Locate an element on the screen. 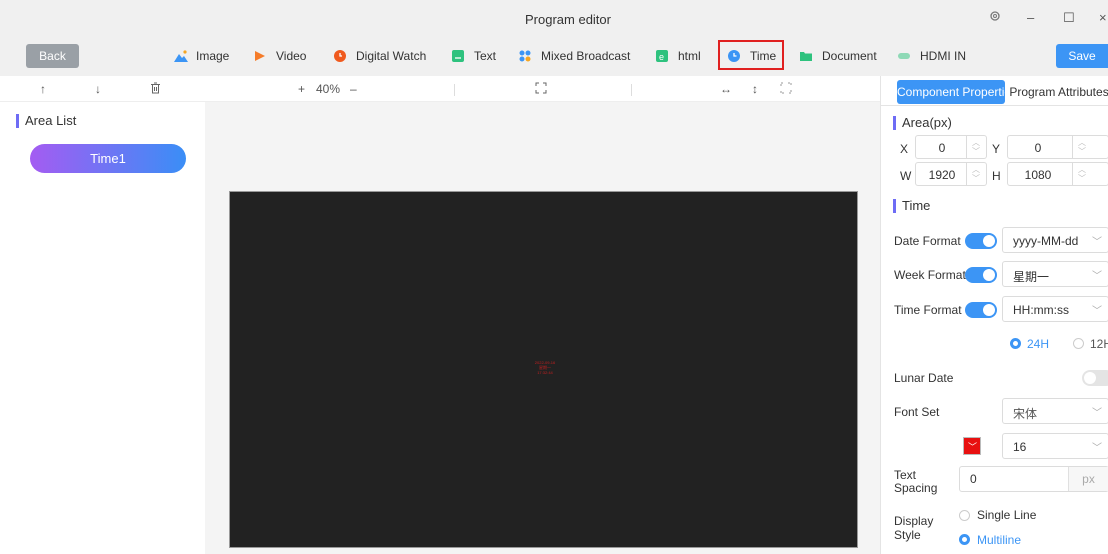 The width and height of the screenshot is (1108, 554). radio-24h is located at coordinates (1015, 343).